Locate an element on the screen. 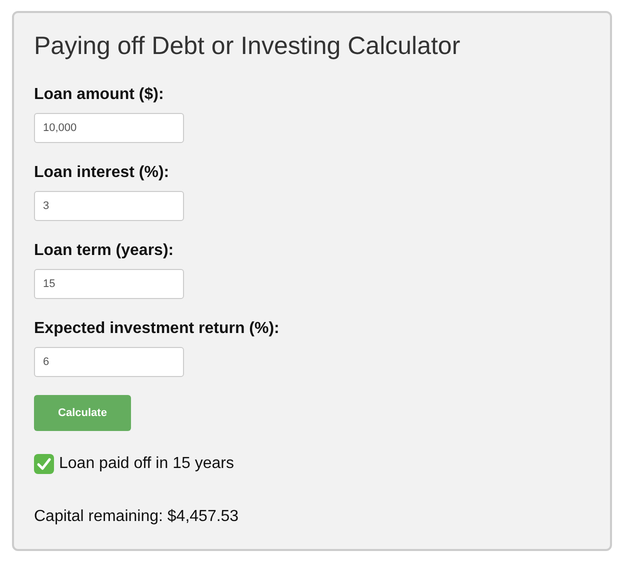 Image resolution: width=630 pixels, height=581 pixels. field-label: Loan interest (%): is located at coordinates (102, 173).